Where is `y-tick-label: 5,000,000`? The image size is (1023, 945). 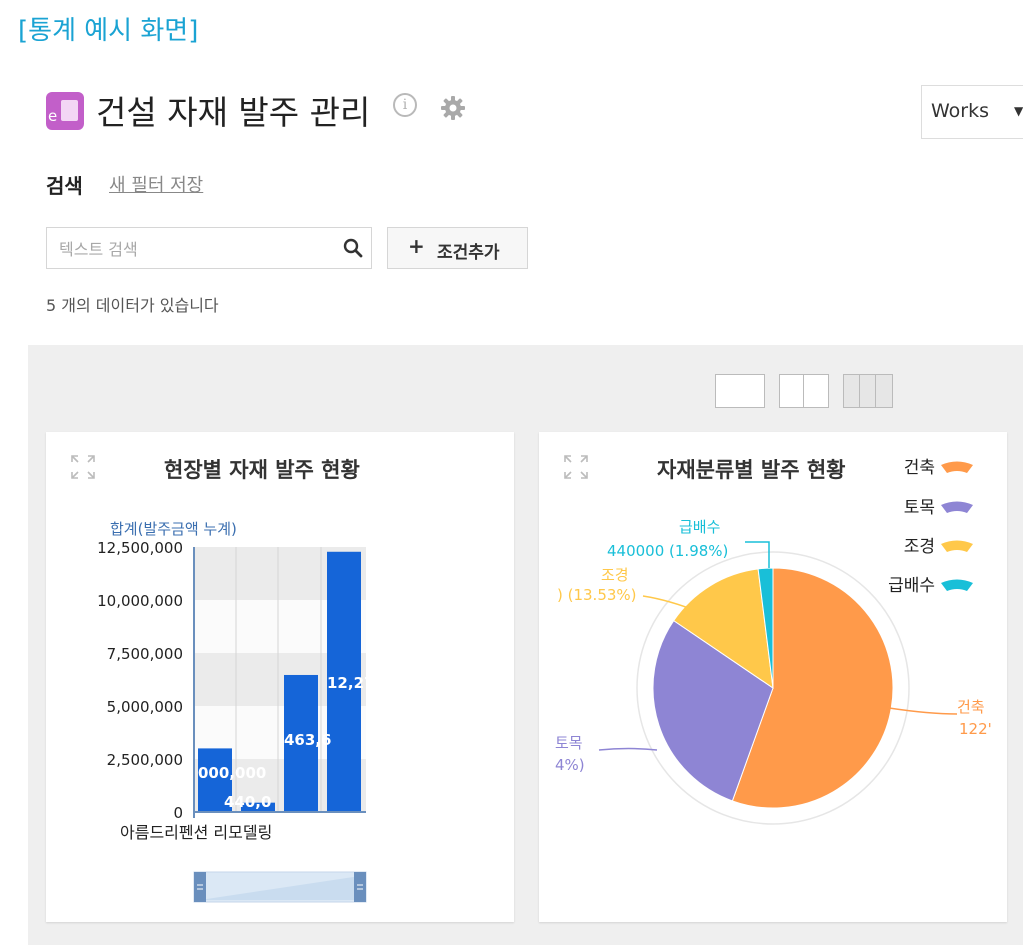
y-tick-label: 5,000,000 is located at coordinates (145, 707).